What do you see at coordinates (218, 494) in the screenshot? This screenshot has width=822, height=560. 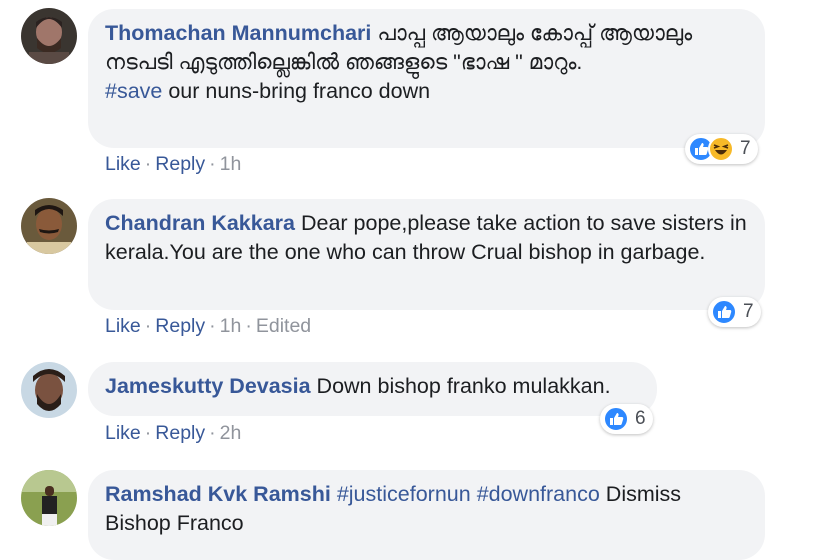 I see `comment-author: Ramshad Kvk Ramshi` at bounding box center [218, 494].